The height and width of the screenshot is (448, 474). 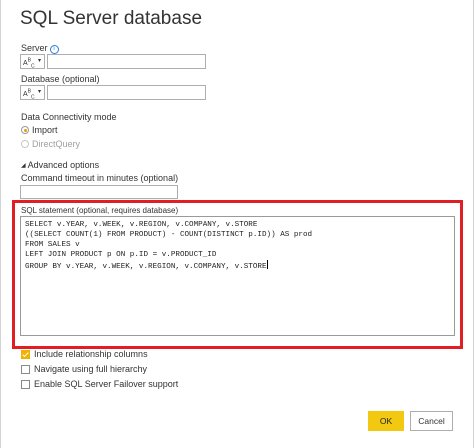 I want to click on radio-directquery-label: DirectQuery, so click(x=56, y=144).